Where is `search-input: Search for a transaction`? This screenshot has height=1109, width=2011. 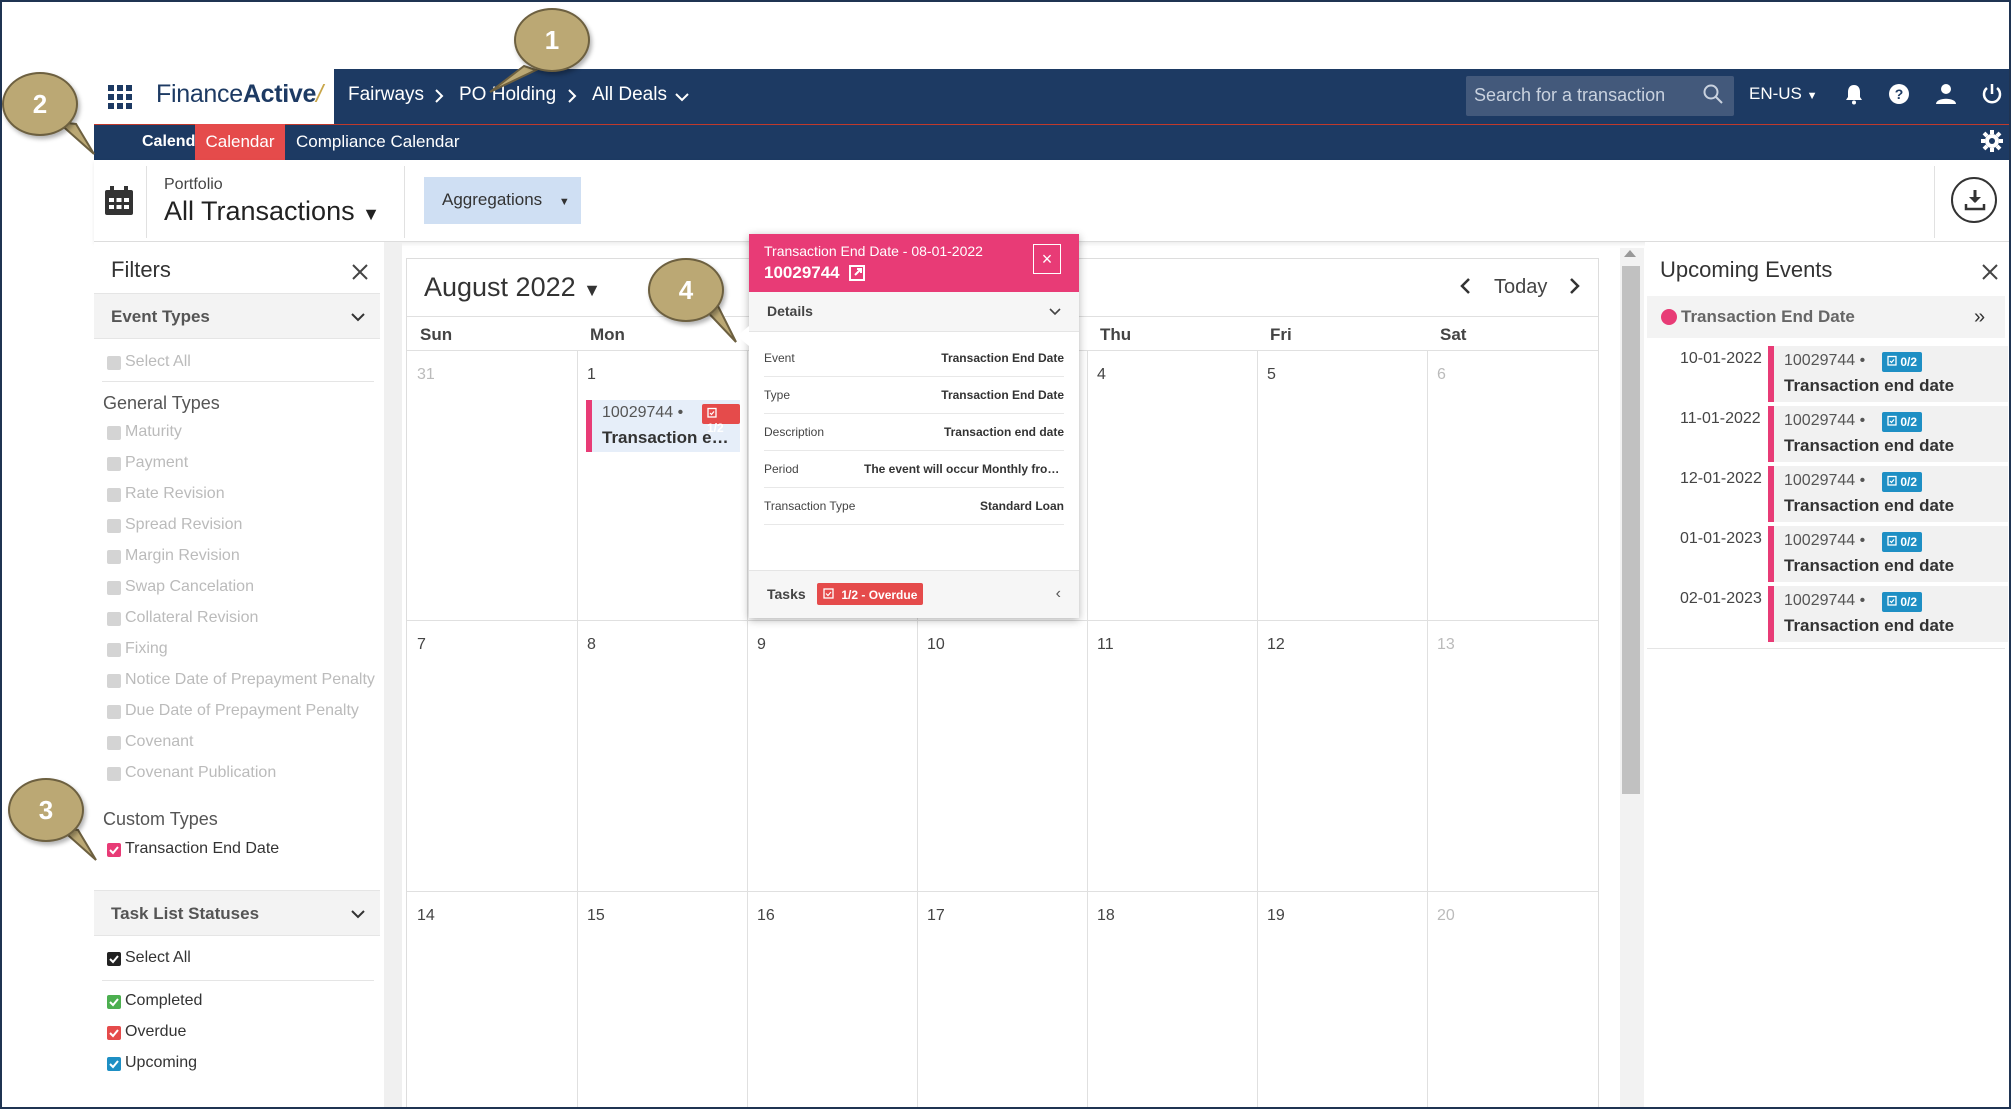
search-input: Search for a transaction is located at coordinates (1600, 96).